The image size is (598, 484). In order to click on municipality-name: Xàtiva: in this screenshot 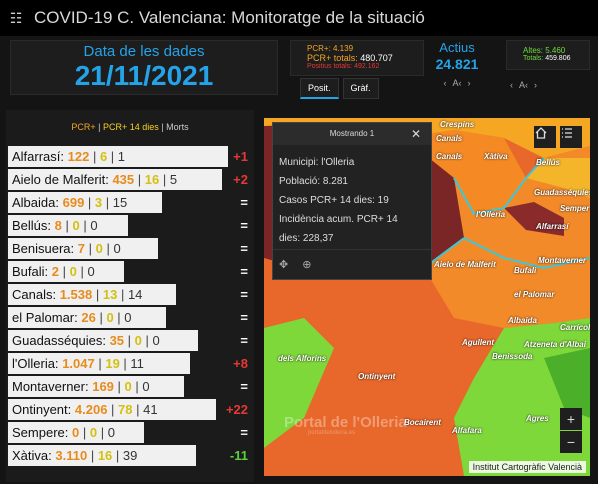, I will do `click(32, 455)`.